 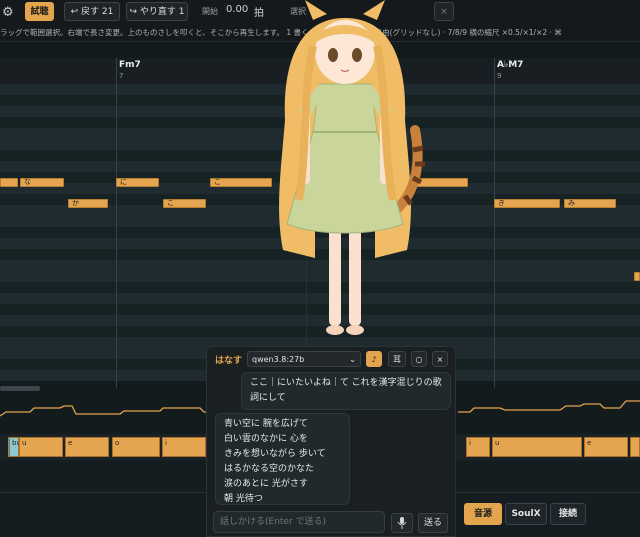 What do you see at coordinates (266, 439) in the screenshot?
I see `assistant-line: 白い雲のなかに 心を` at bounding box center [266, 439].